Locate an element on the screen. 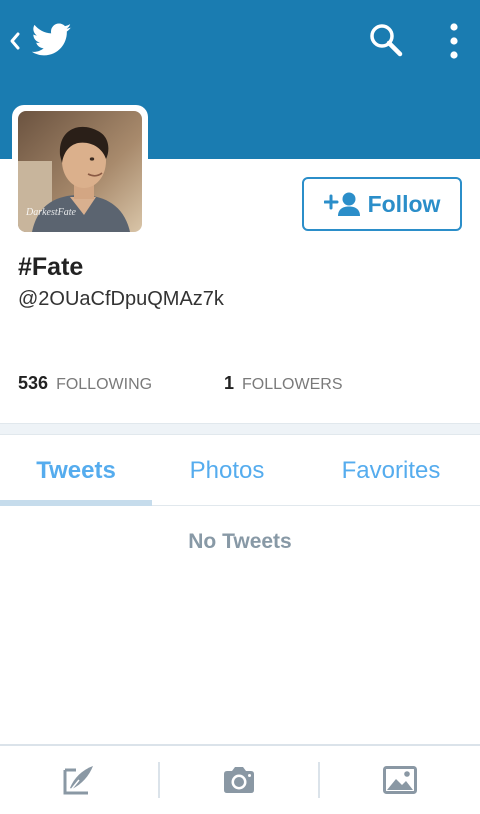  search-icon is located at coordinates (386, 40).